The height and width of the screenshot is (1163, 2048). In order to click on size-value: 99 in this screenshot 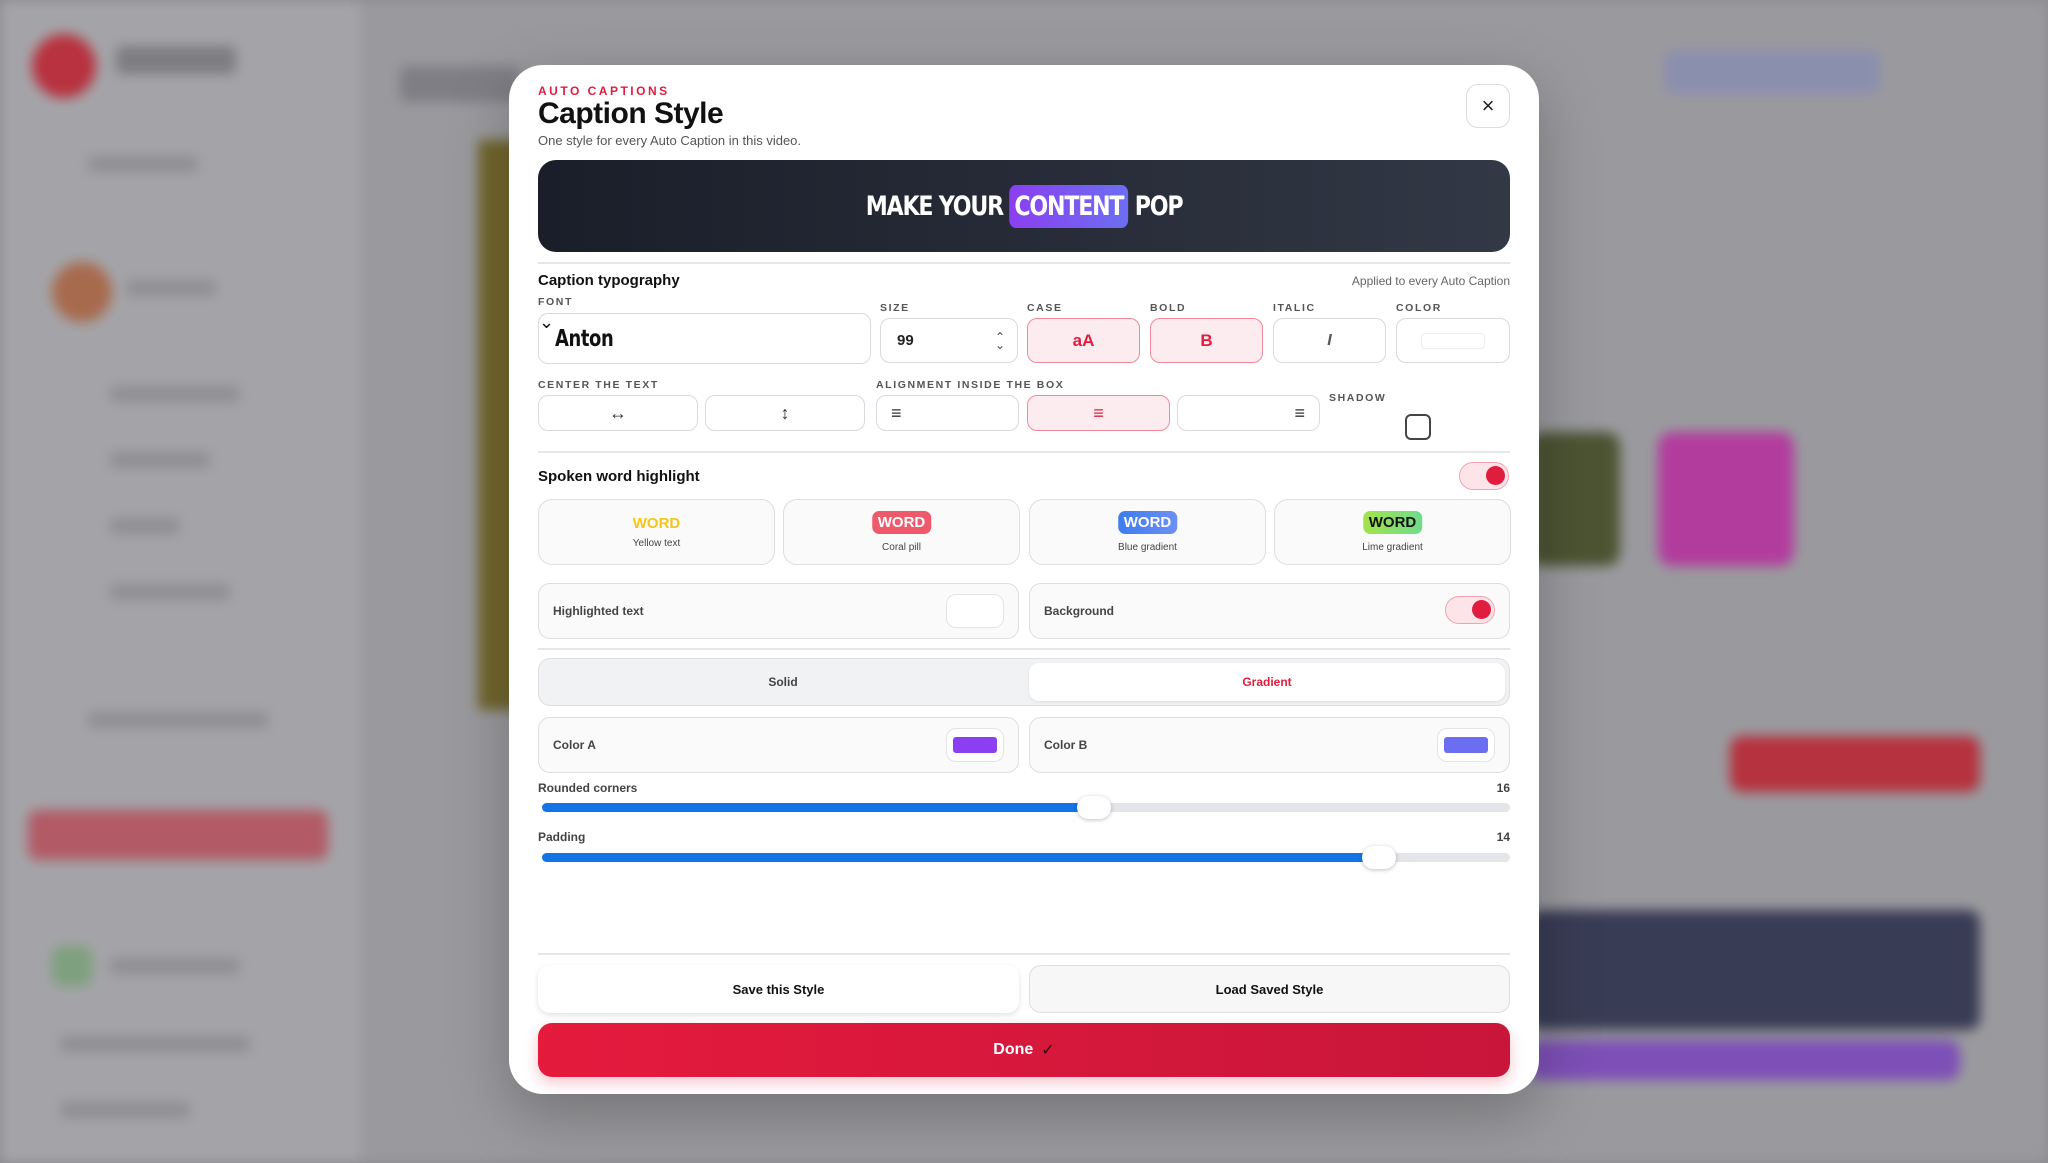, I will do `click(905, 340)`.